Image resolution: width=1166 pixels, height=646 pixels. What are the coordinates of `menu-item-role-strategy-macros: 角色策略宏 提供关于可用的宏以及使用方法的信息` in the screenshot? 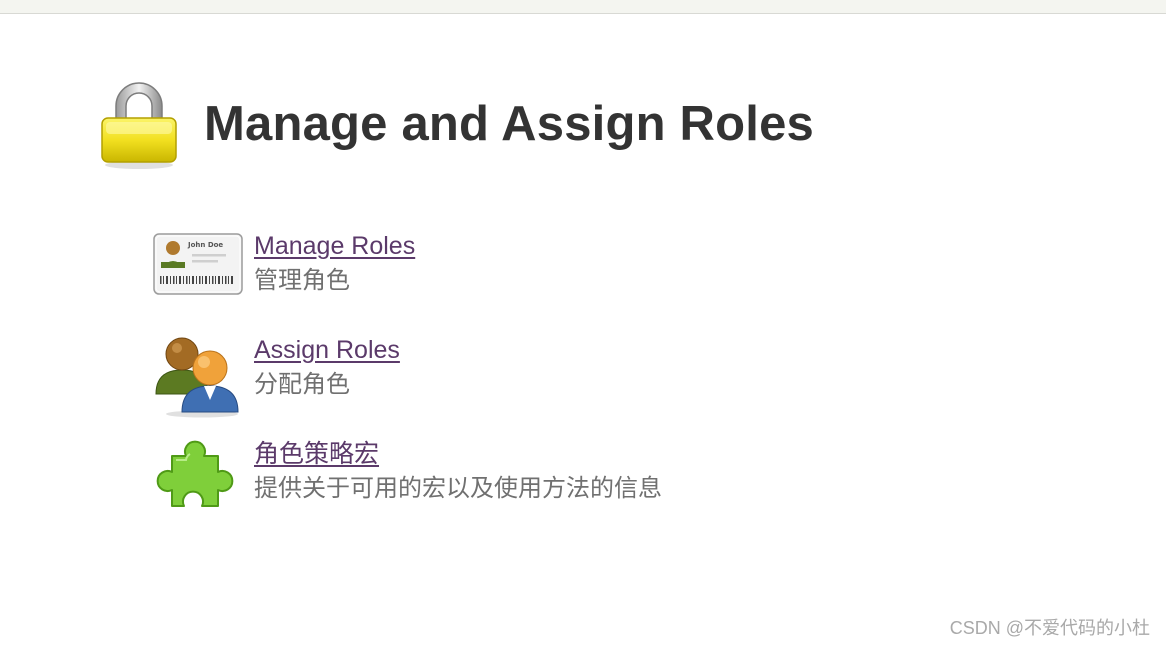 It's located at (502, 488).